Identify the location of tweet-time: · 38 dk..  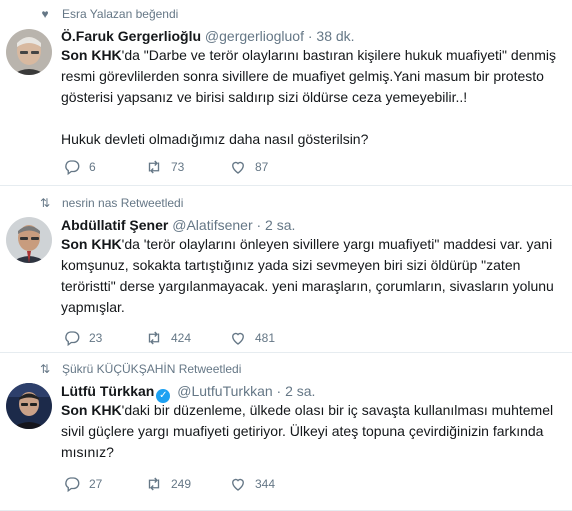
(331, 36).